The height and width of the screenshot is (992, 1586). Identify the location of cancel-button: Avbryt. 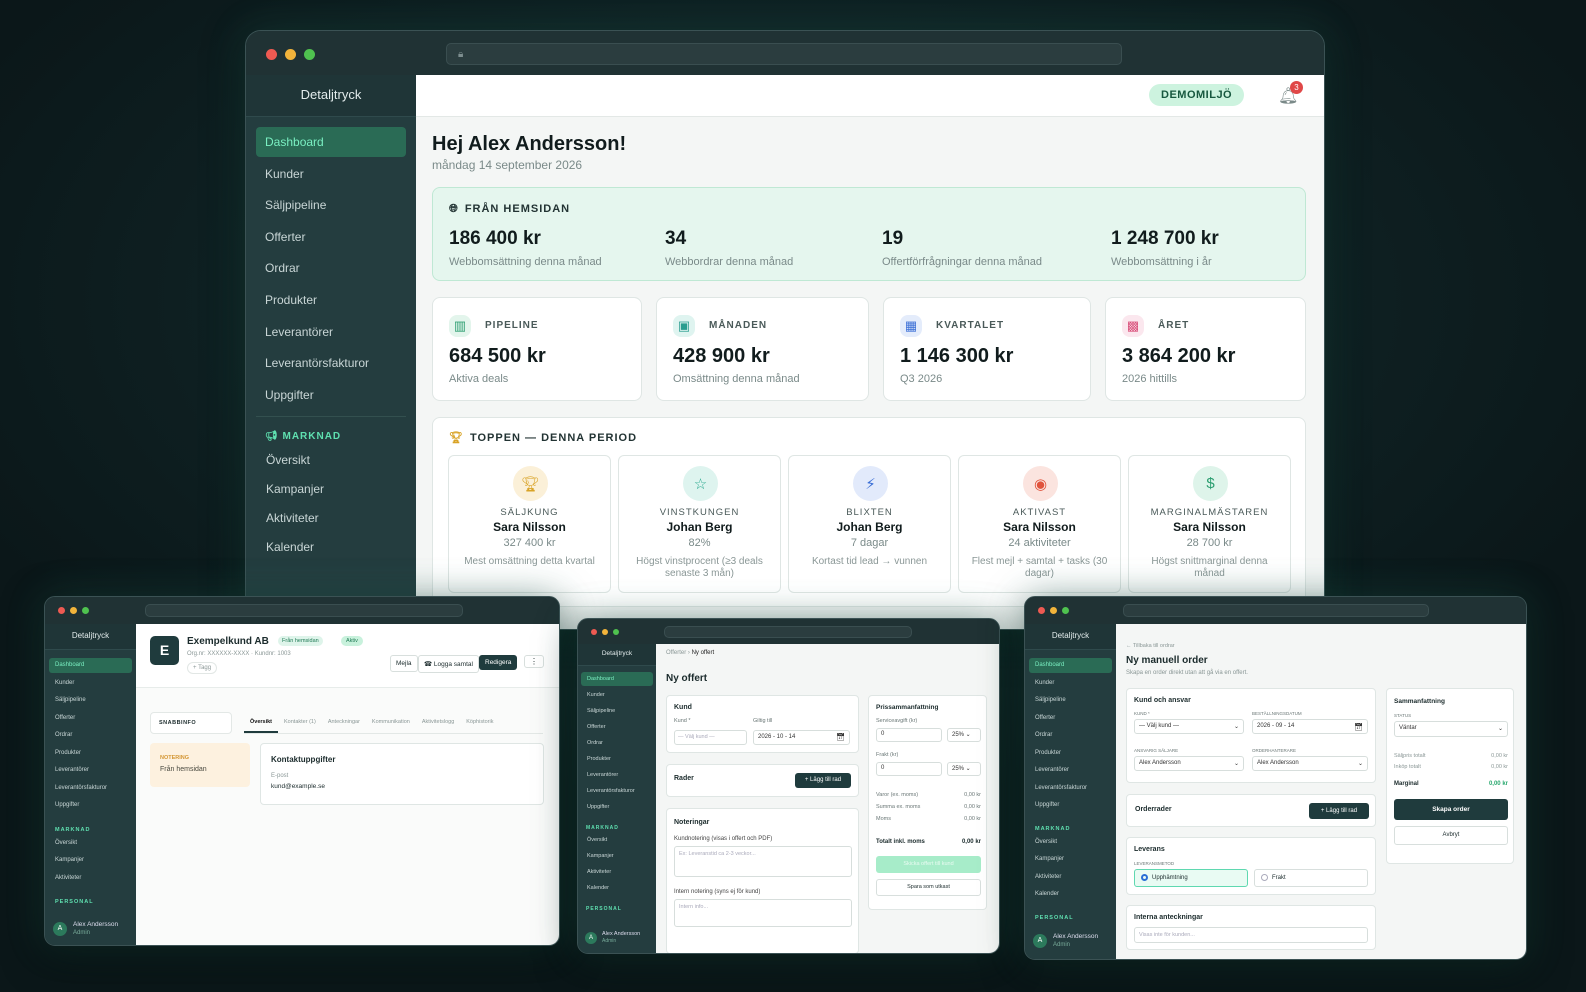
(1451, 835).